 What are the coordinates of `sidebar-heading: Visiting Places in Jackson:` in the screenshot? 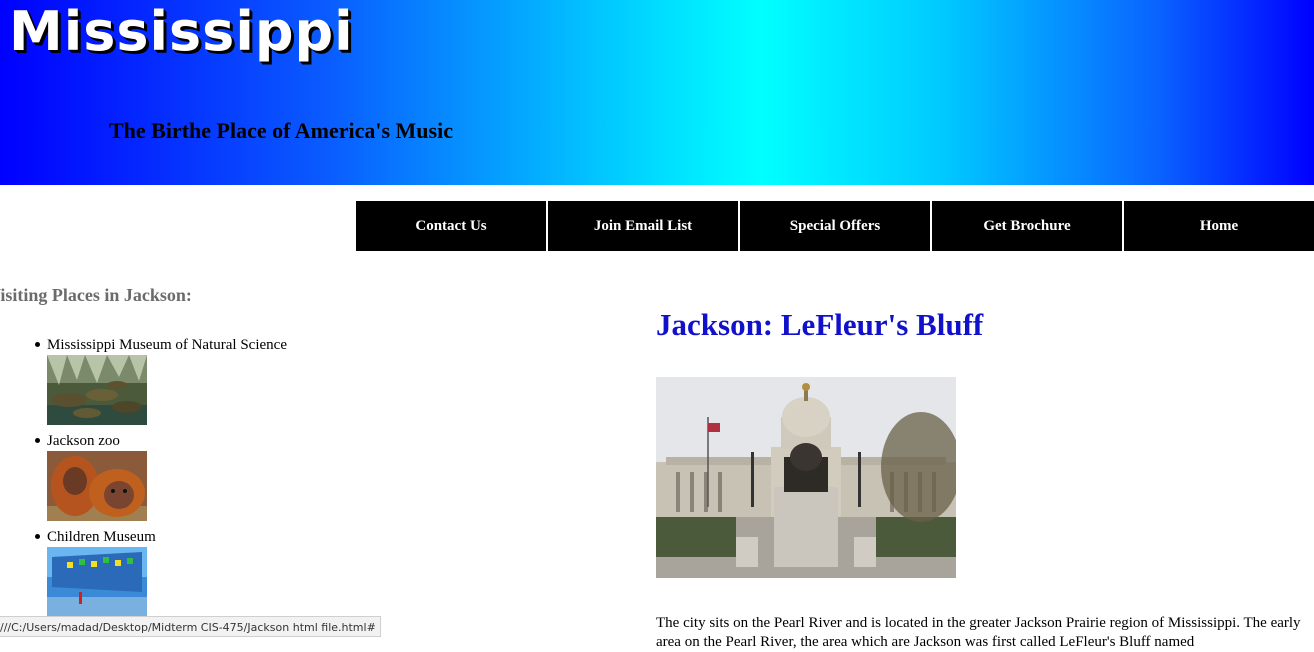 It's located at (96, 295).